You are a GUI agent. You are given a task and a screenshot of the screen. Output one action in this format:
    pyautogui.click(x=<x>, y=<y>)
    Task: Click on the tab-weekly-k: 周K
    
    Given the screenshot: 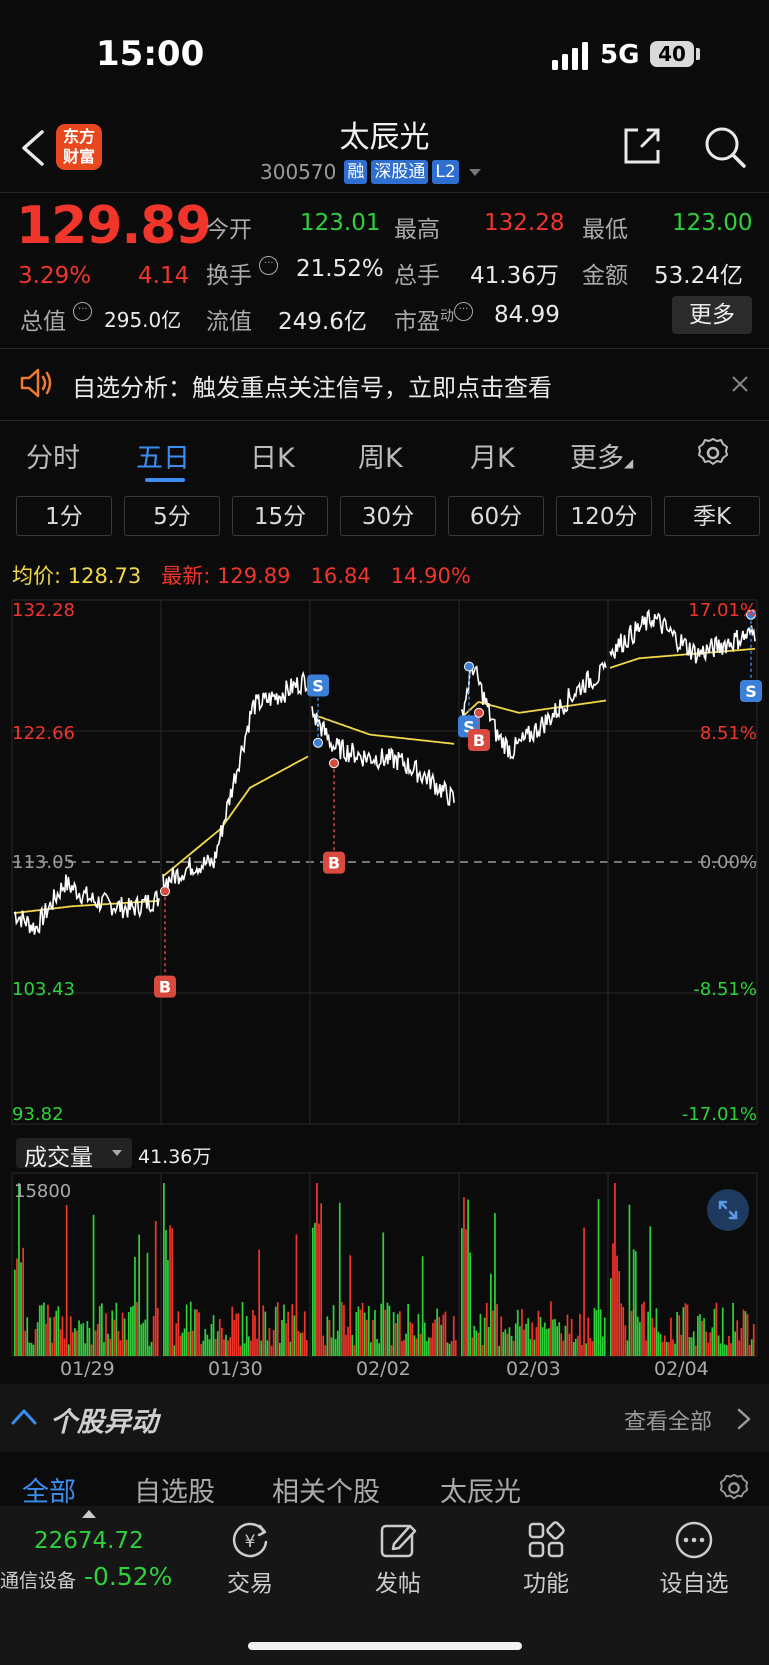 What is the action you would take?
    pyautogui.click(x=380, y=455)
    